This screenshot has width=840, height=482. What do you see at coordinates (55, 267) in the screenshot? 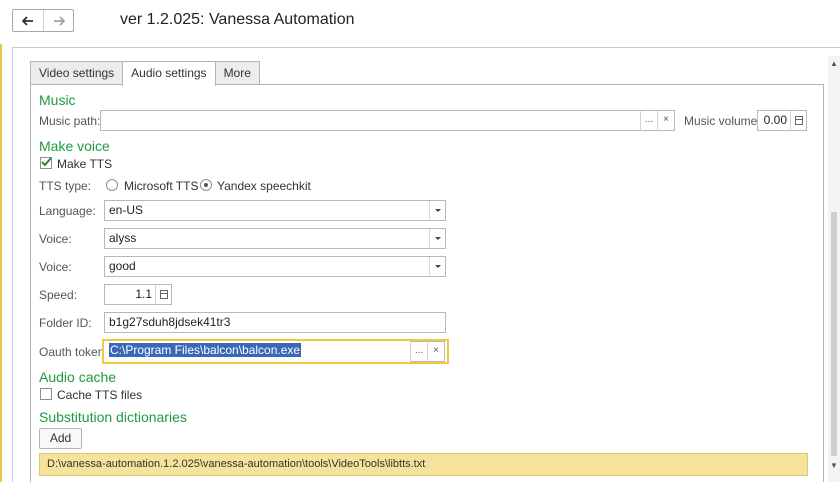
I see `voice-emotion-label: Voice:` at bounding box center [55, 267].